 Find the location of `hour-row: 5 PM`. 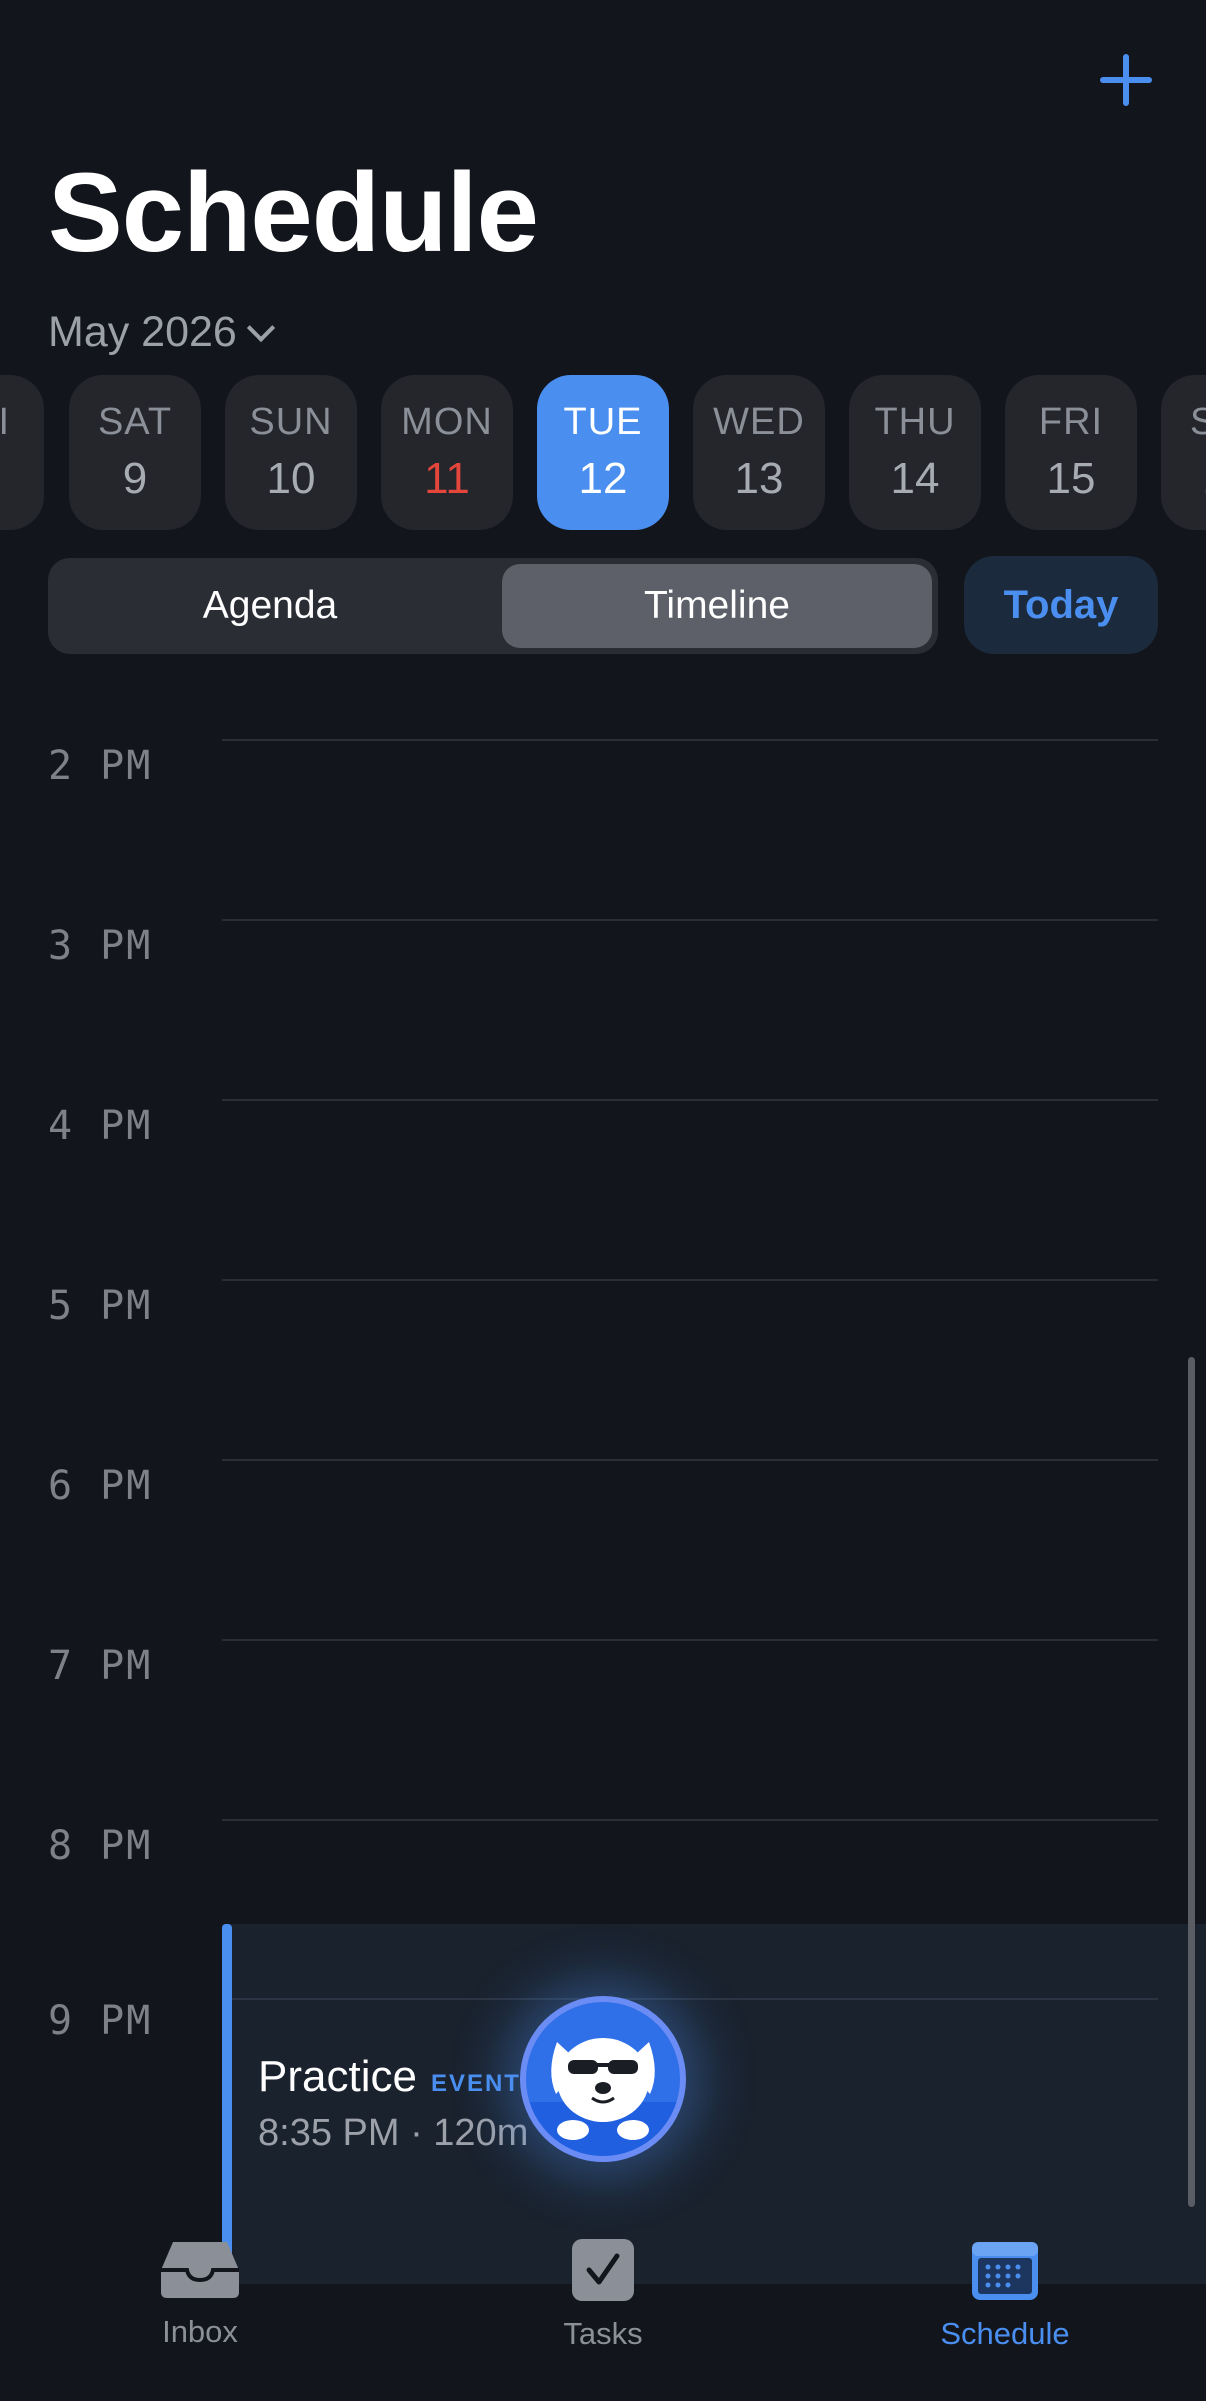

hour-row: 5 PM is located at coordinates (603, 1309).